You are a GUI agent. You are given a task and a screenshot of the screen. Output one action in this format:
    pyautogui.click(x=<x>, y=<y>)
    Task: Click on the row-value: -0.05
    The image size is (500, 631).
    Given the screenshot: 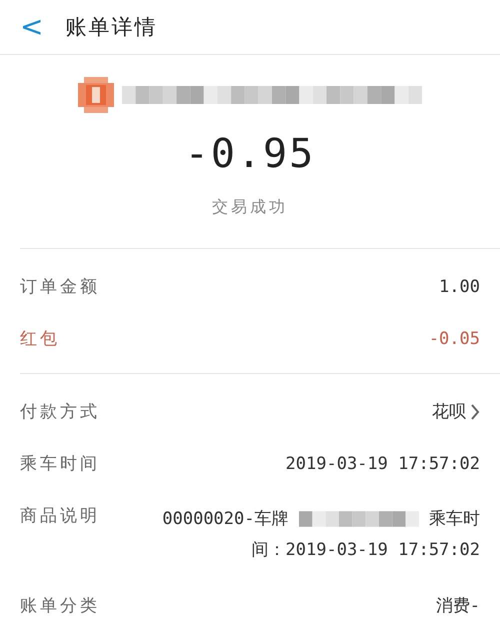 What is the action you would take?
    pyautogui.click(x=454, y=339)
    